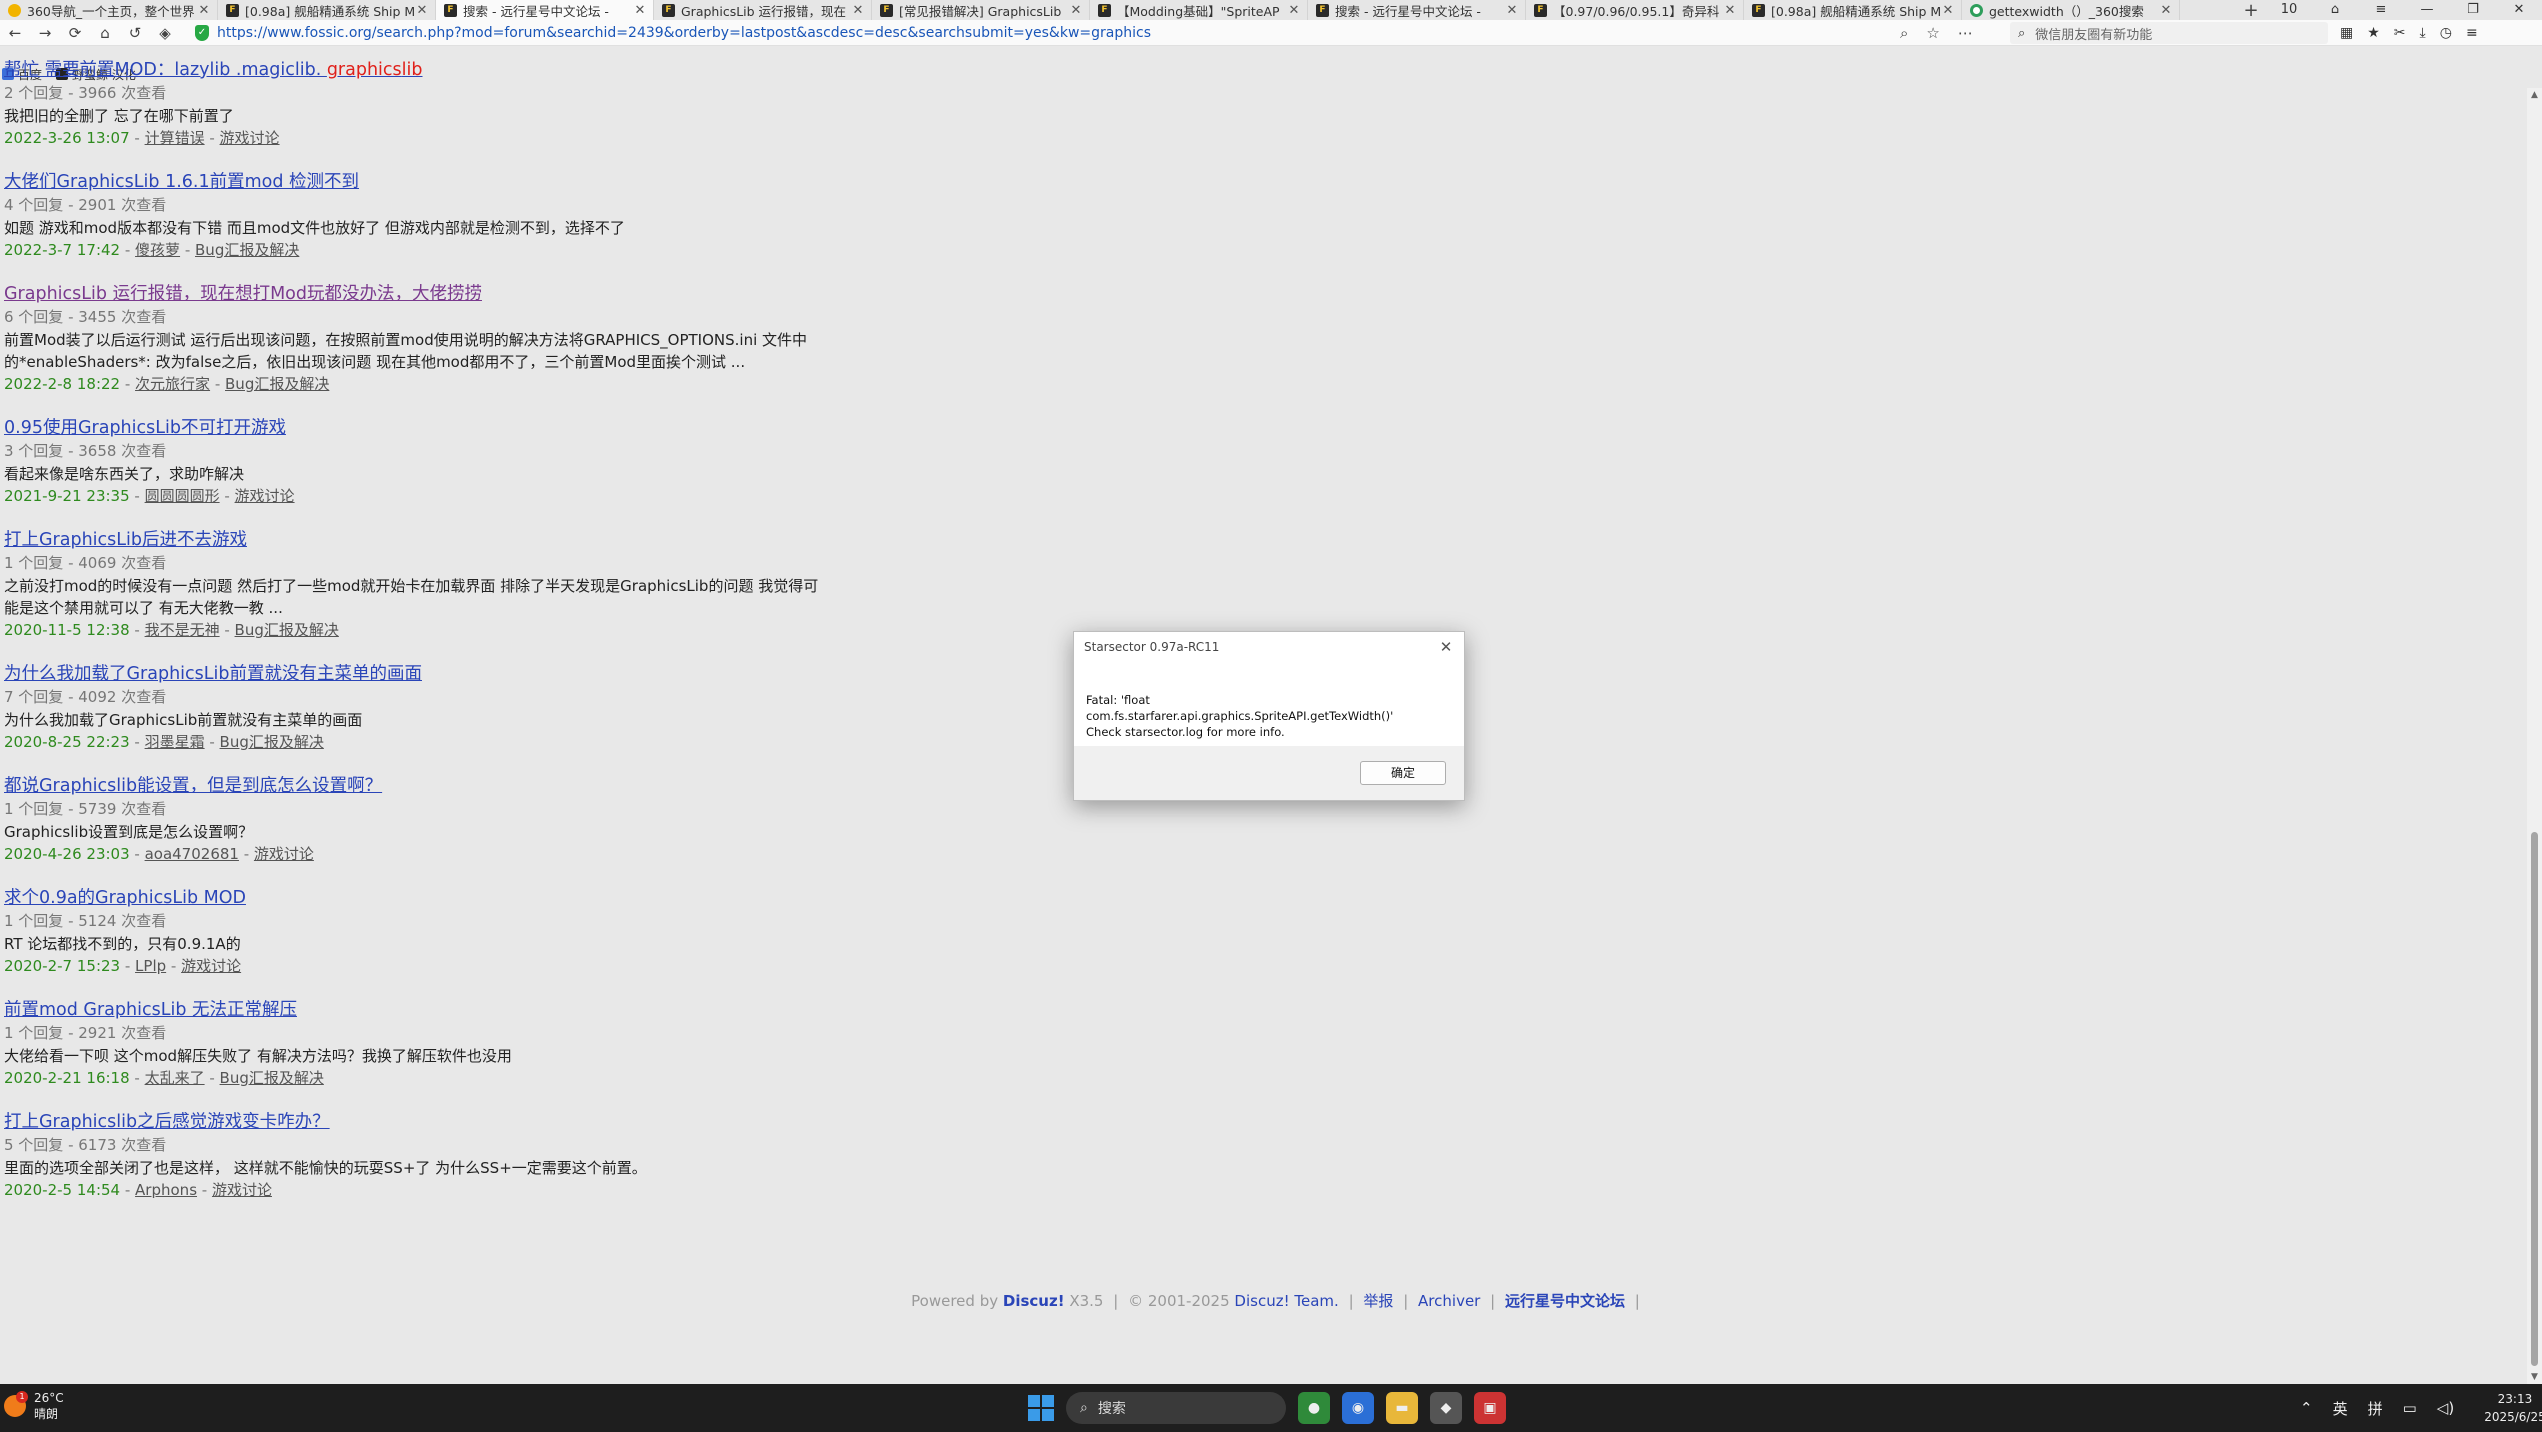  I want to click on home-button: ⌂, so click(105, 33).